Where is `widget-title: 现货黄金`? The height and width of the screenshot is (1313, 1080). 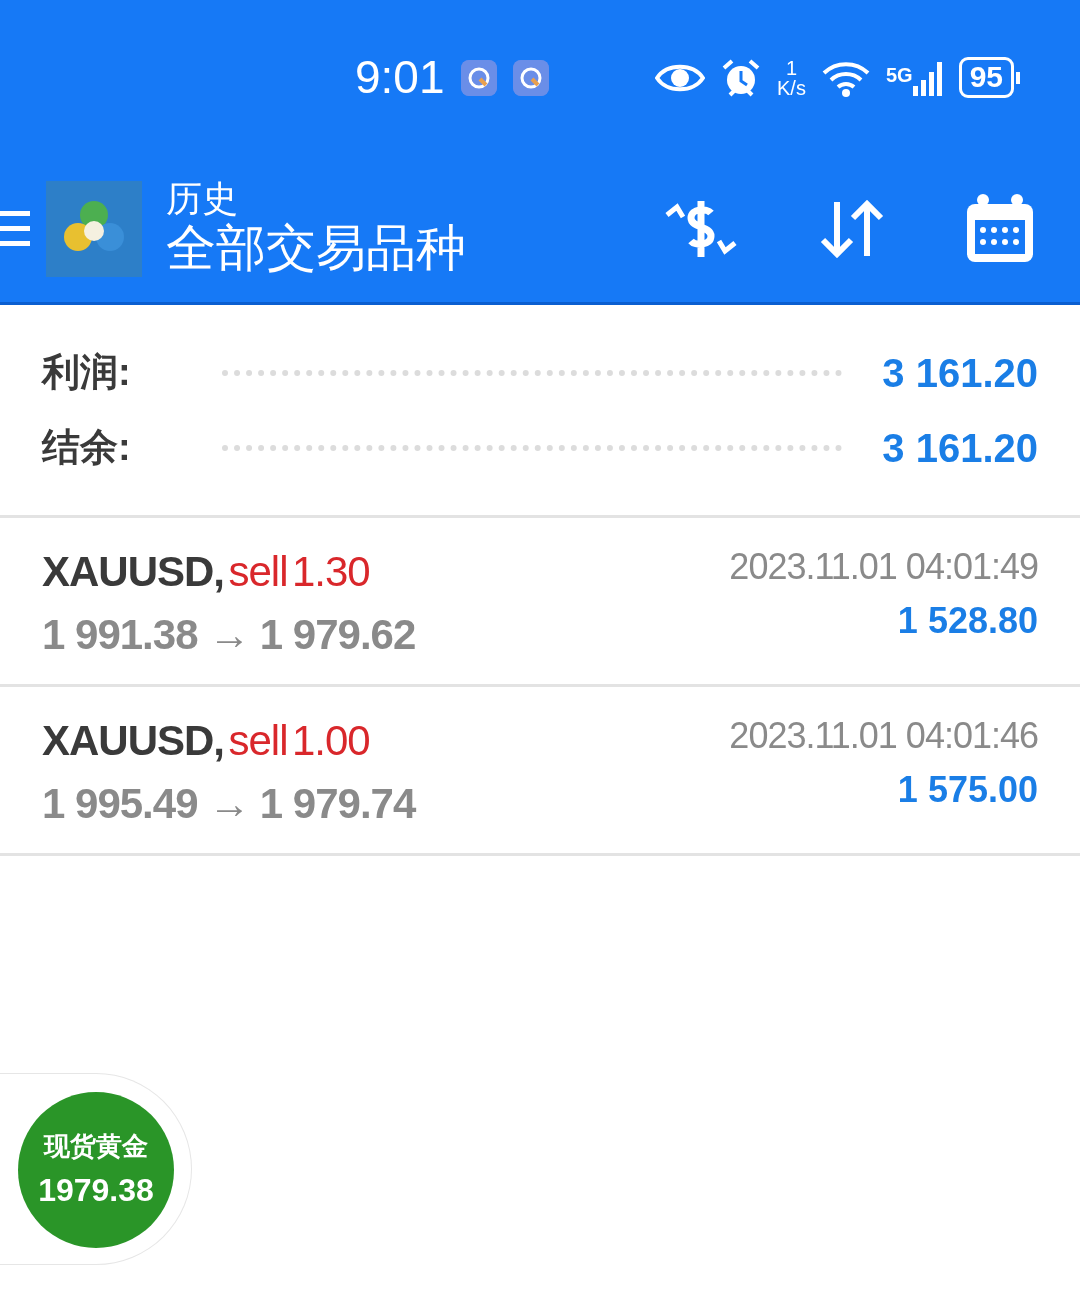
widget-title: 现货黄金 is located at coordinates (96, 1146).